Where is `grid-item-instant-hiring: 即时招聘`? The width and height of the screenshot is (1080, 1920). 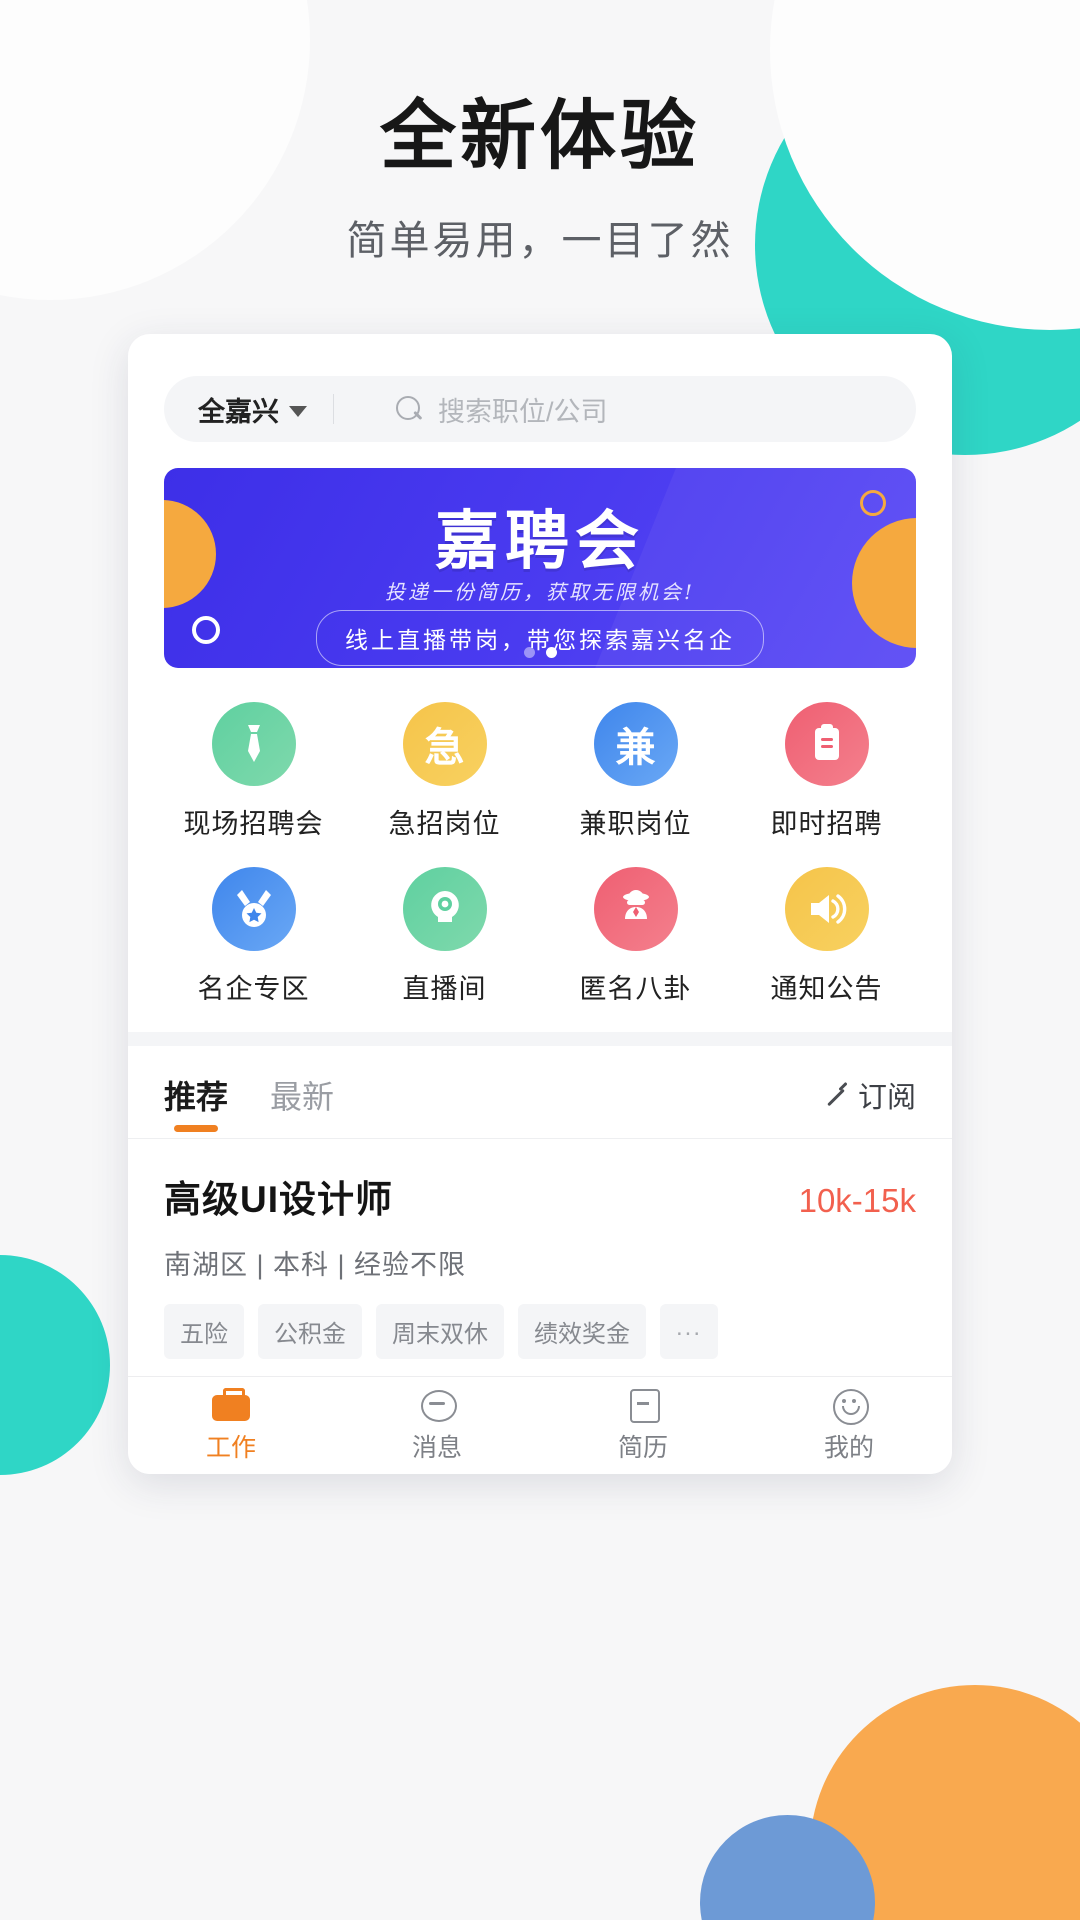 grid-item-instant-hiring: 即时招聘 is located at coordinates (826, 771).